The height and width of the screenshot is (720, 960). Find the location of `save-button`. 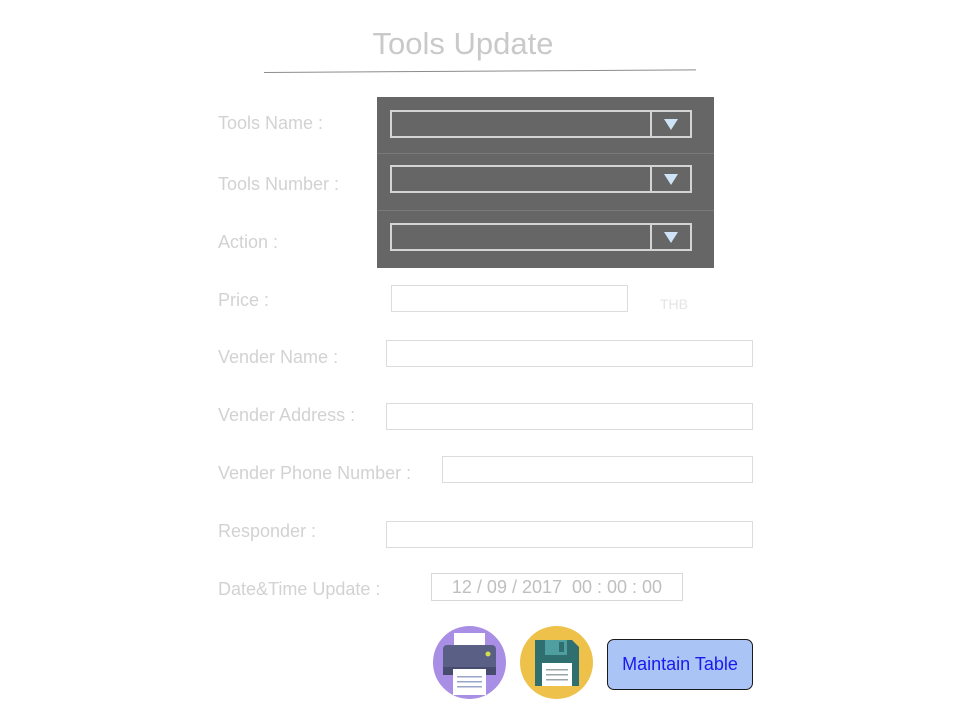

save-button is located at coordinates (556, 662).